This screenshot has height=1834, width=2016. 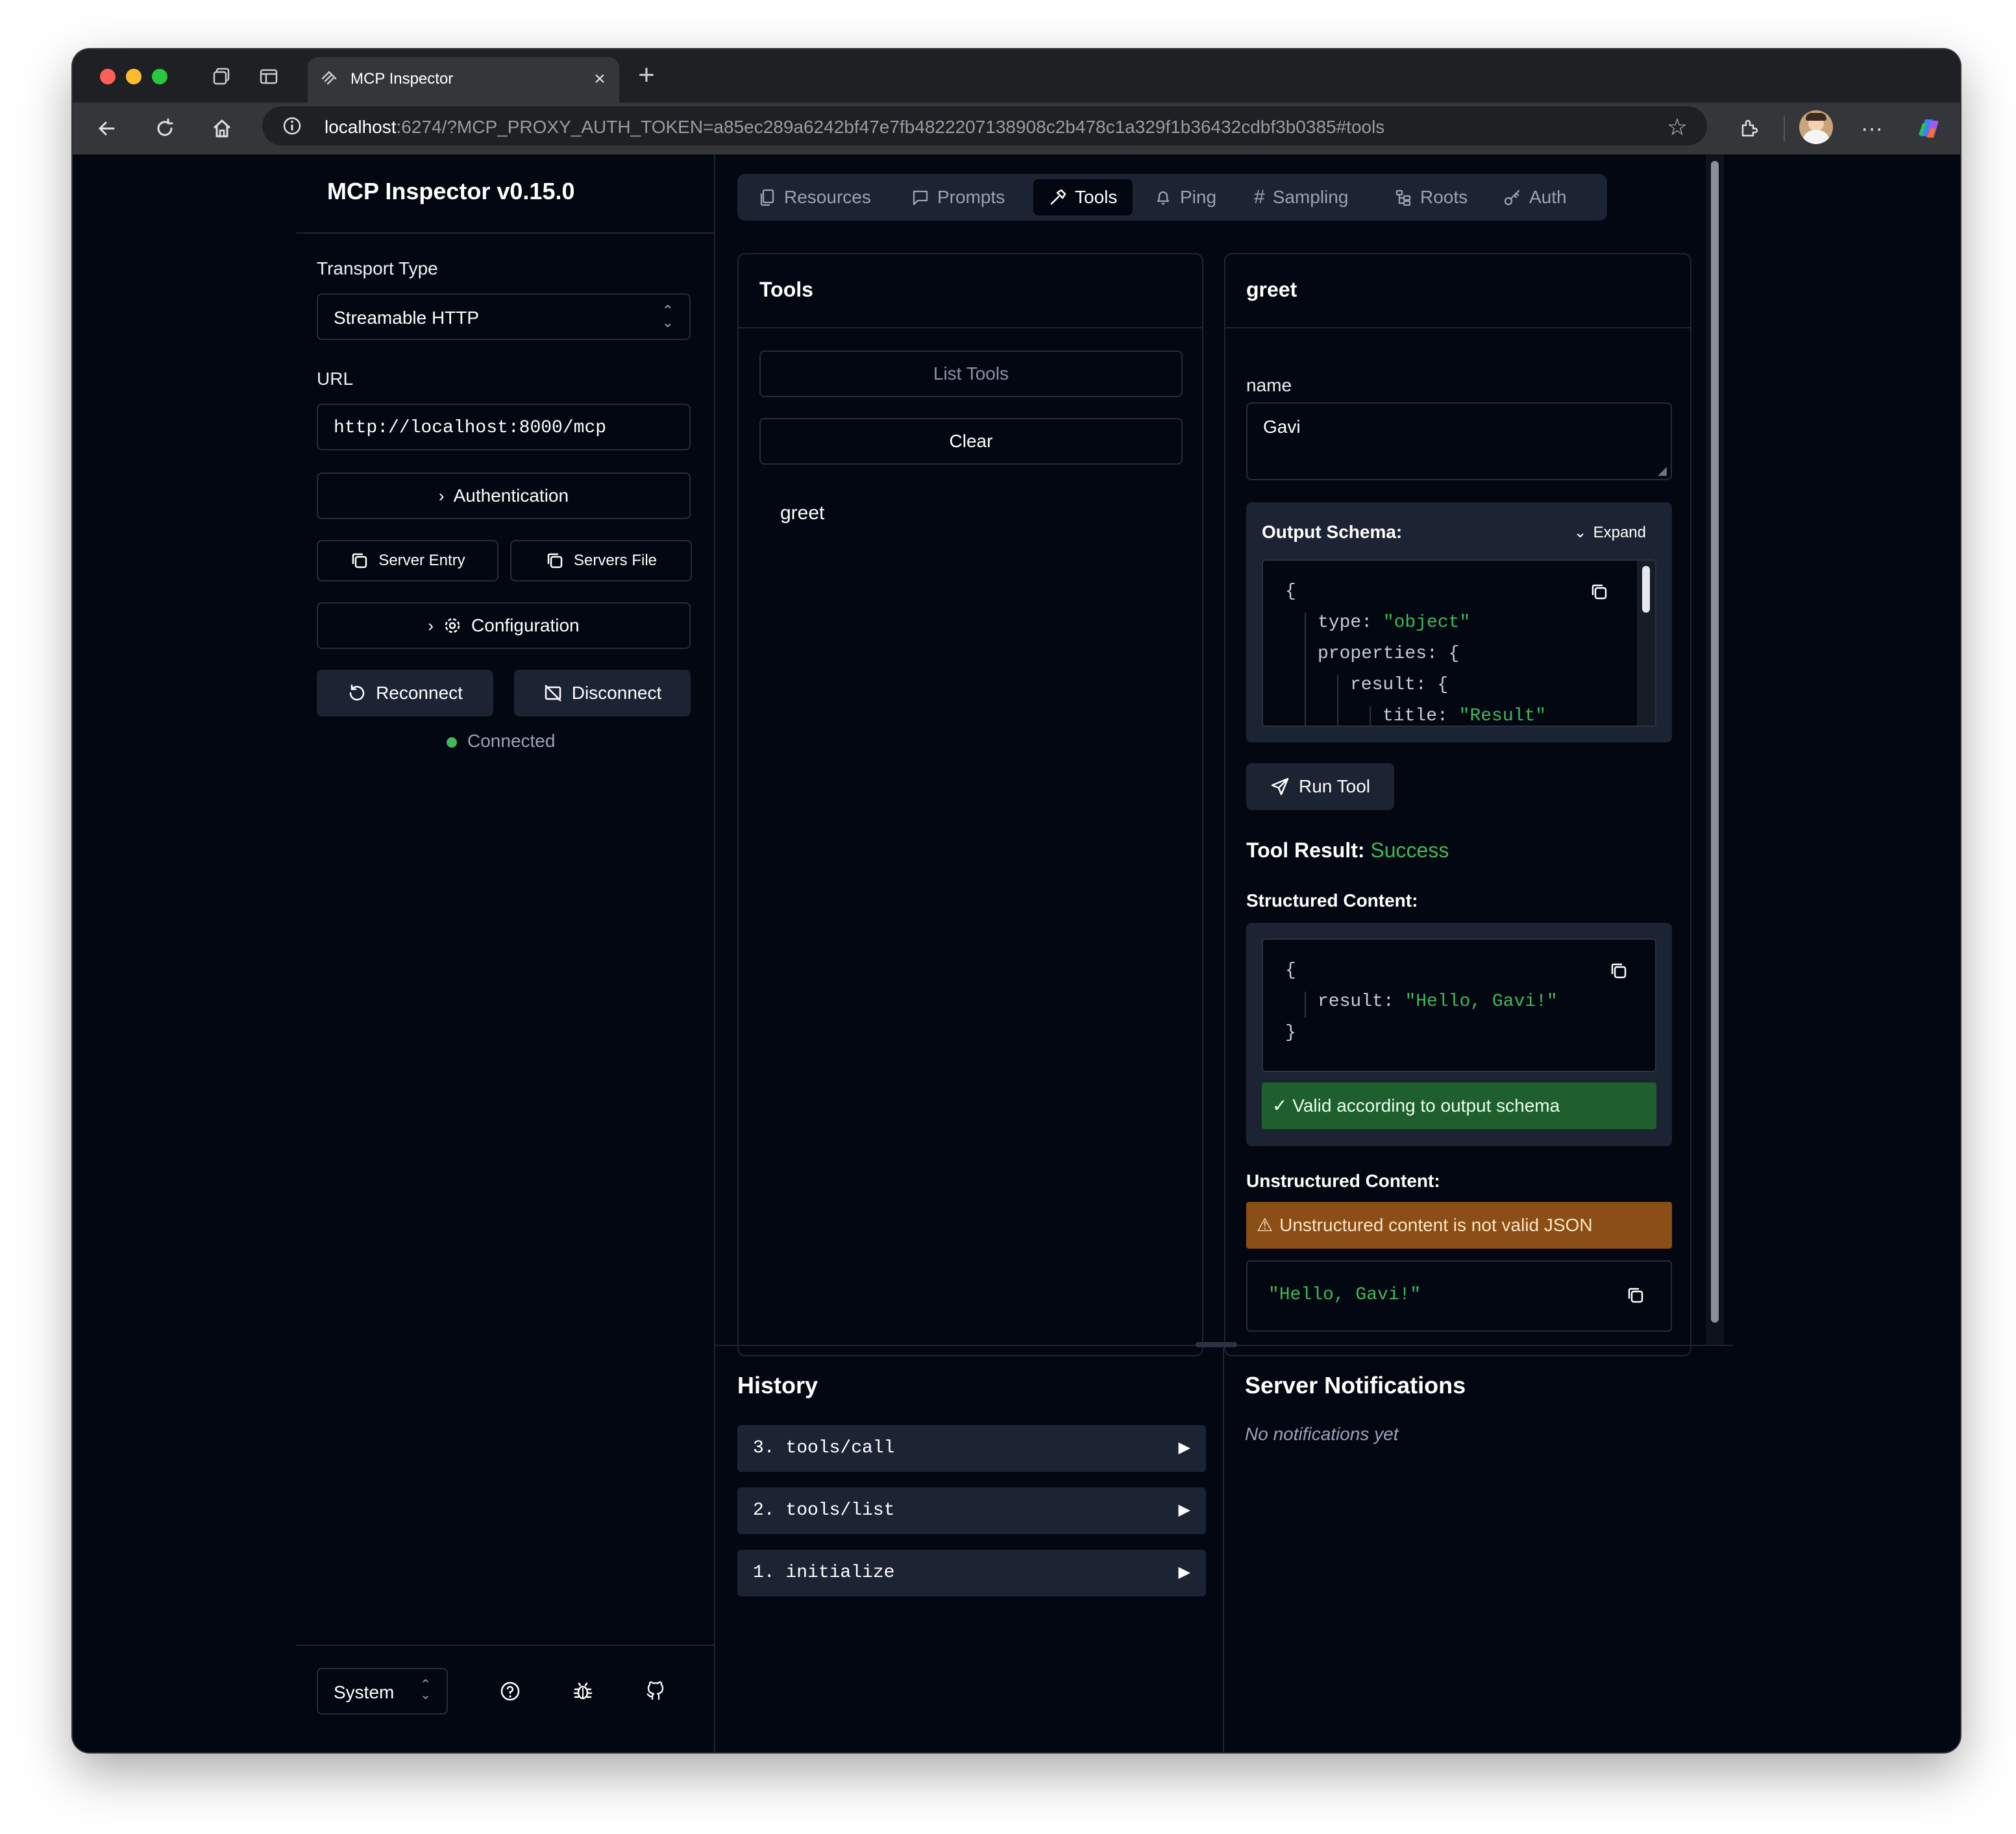 I want to click on url-input: http://localhost:8000/mcp, so click(x=504, y=427).